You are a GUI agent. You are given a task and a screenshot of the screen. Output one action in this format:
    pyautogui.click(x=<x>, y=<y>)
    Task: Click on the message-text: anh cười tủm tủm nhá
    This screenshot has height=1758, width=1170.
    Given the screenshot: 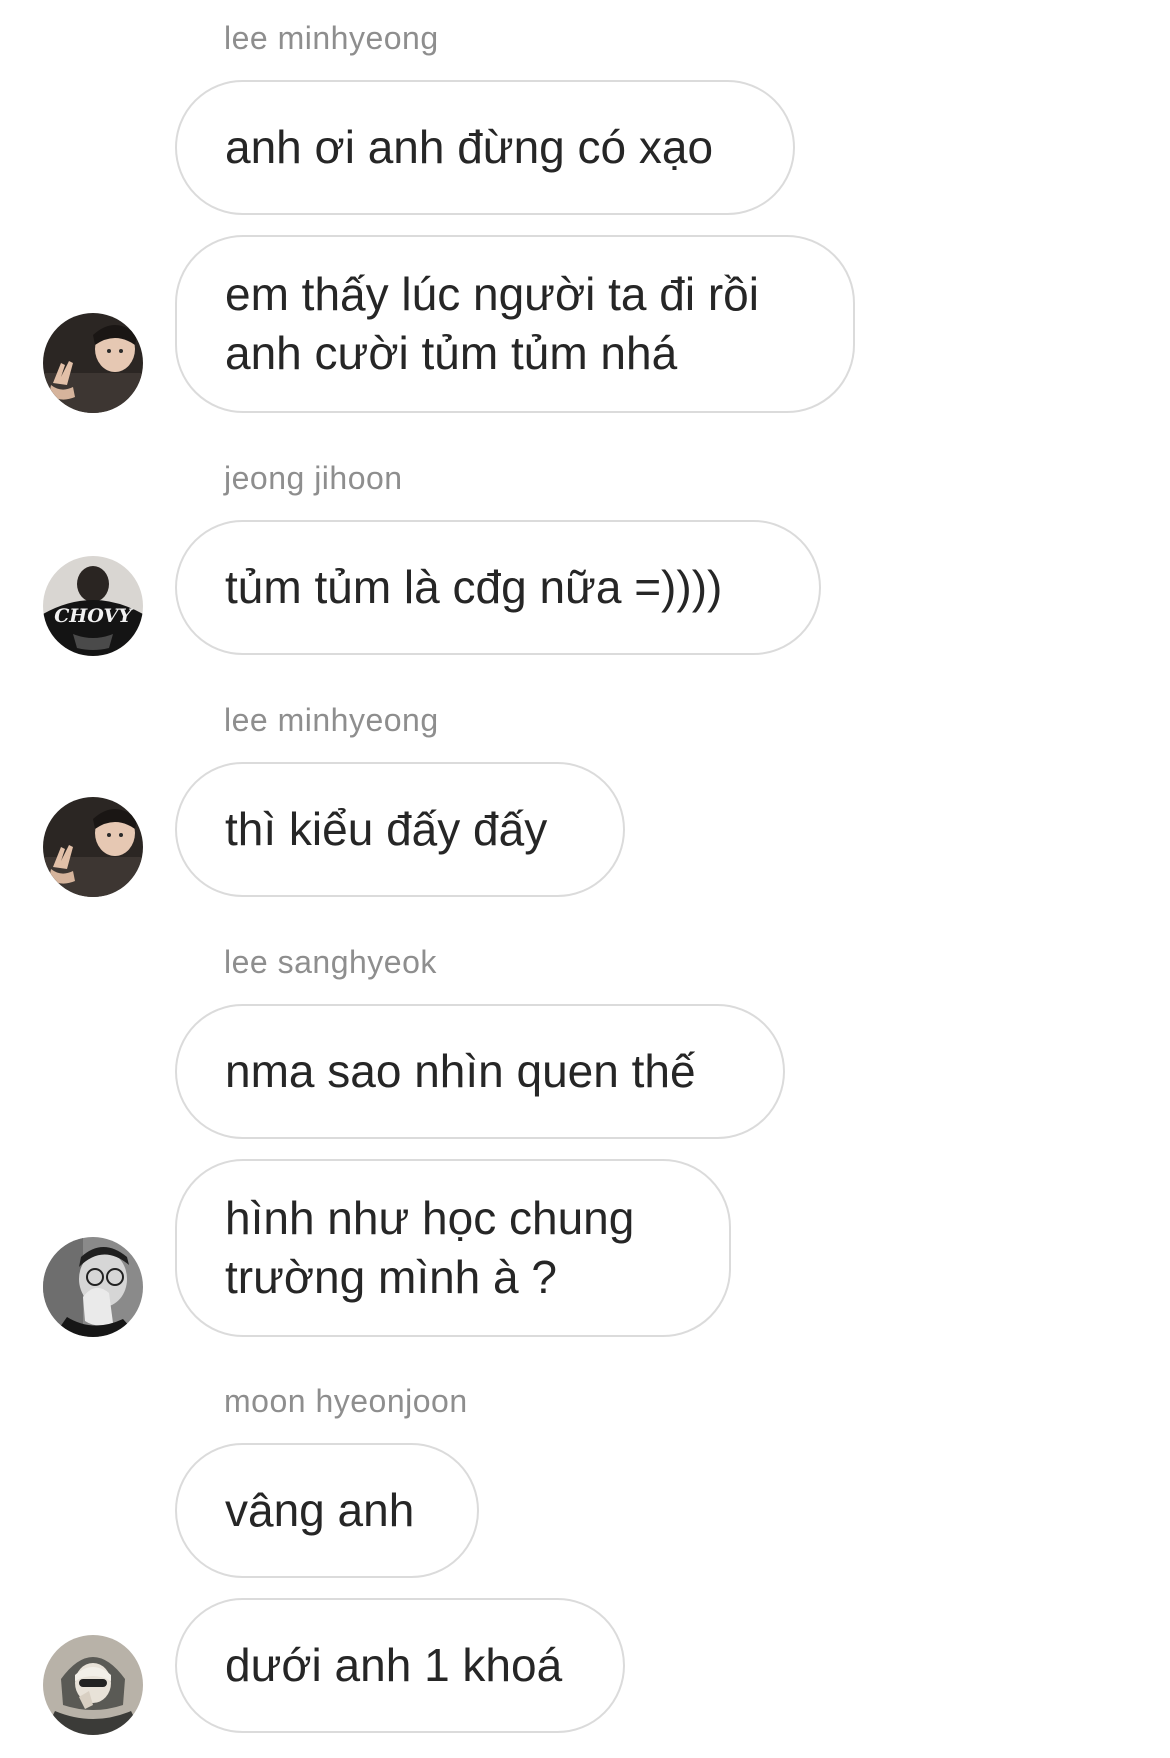 What is the action you would take?
    pyautogui.click(x=451, y=353)
    